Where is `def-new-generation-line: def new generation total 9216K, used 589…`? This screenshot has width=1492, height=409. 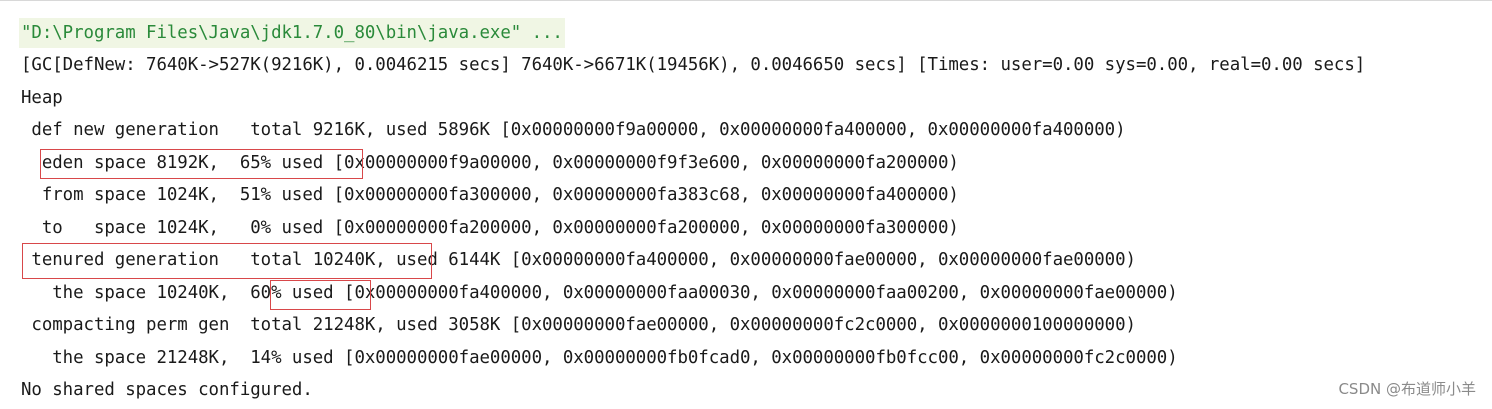
def-new-generation-line: def new generation total 9216K, used 589… is located at coordinates (573, 130).